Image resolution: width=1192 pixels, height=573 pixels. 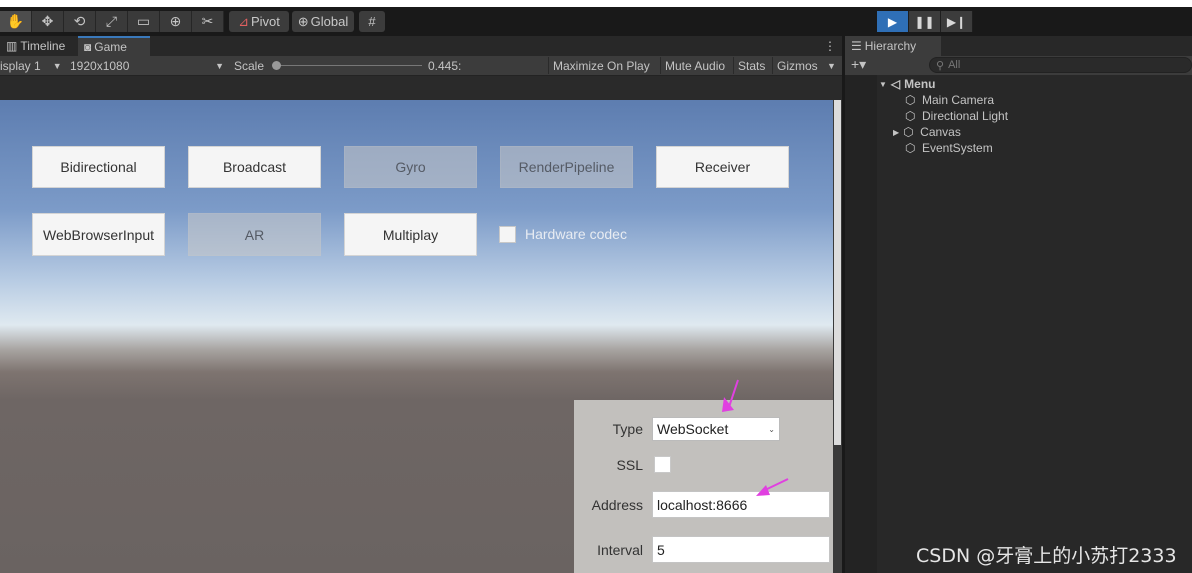 I want to click on gizmos-button: Gizmos, so click(x=797, y=65).